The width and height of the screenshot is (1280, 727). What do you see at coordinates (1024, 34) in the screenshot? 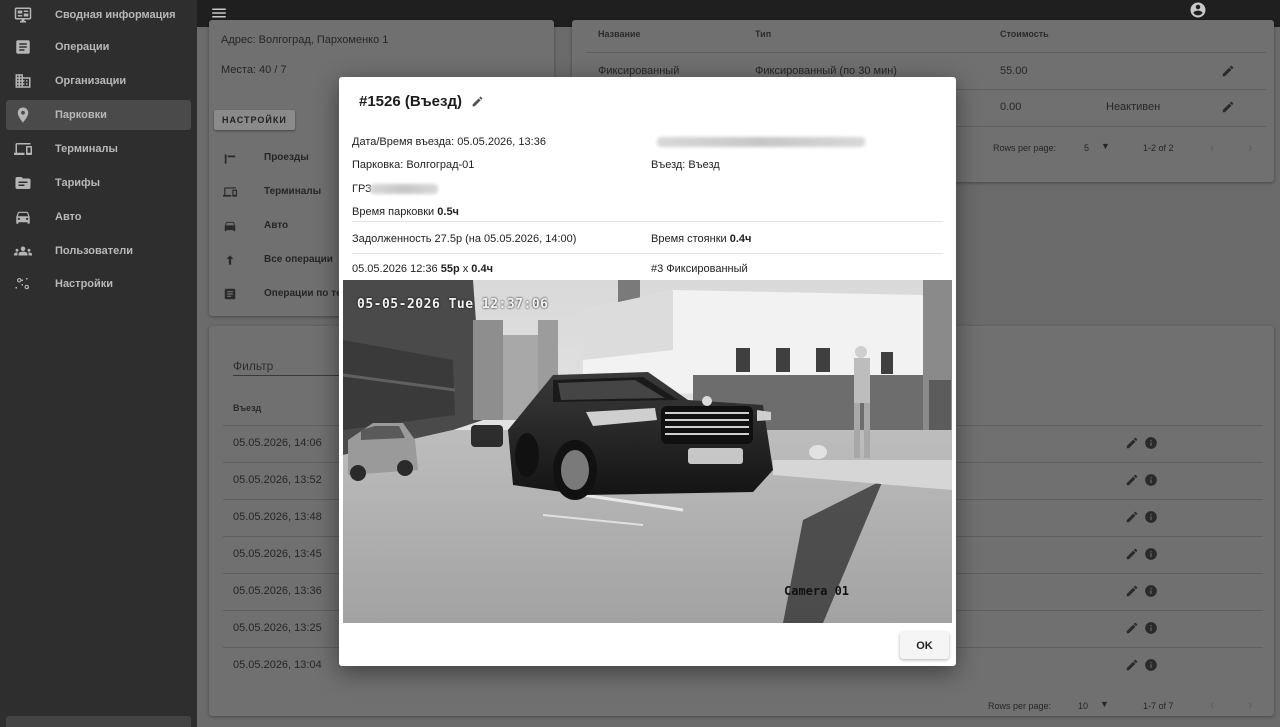
I see `column-header-cost: Стоимость` at bounding box center [1024, 34].